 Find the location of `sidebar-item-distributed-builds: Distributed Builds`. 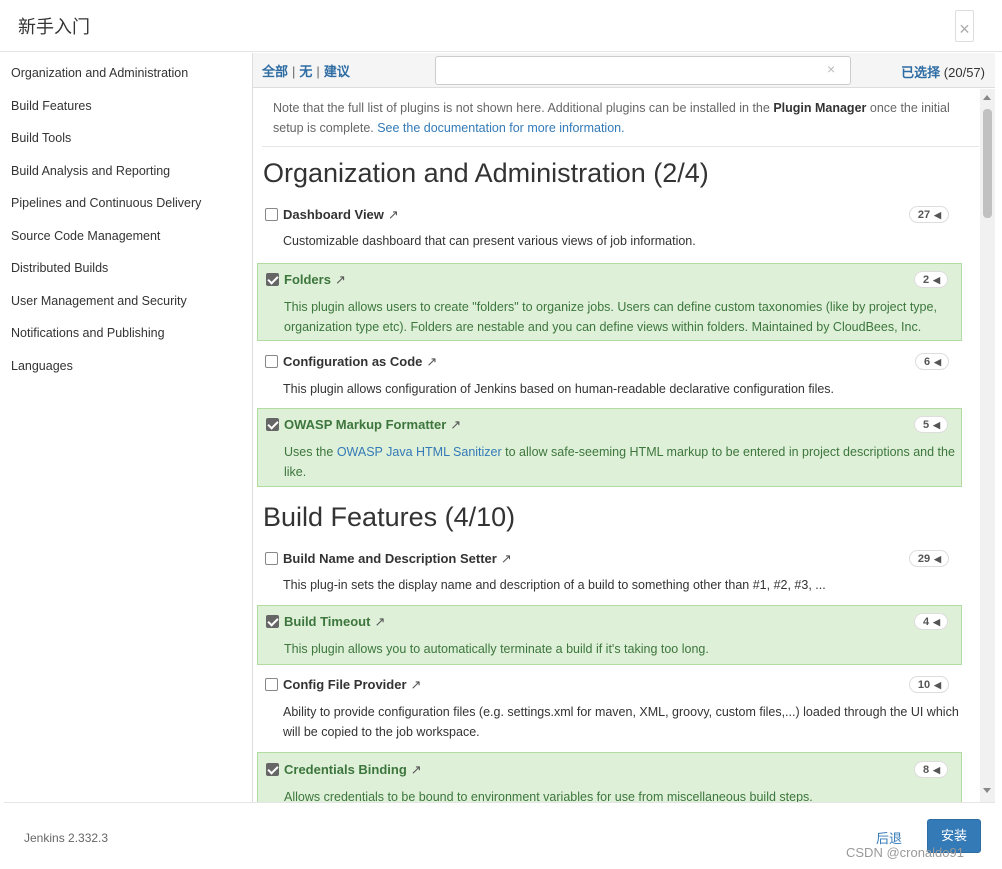

sidebar-item-distributed-builds: Distributed Builds is located at coordinates (128, 264).